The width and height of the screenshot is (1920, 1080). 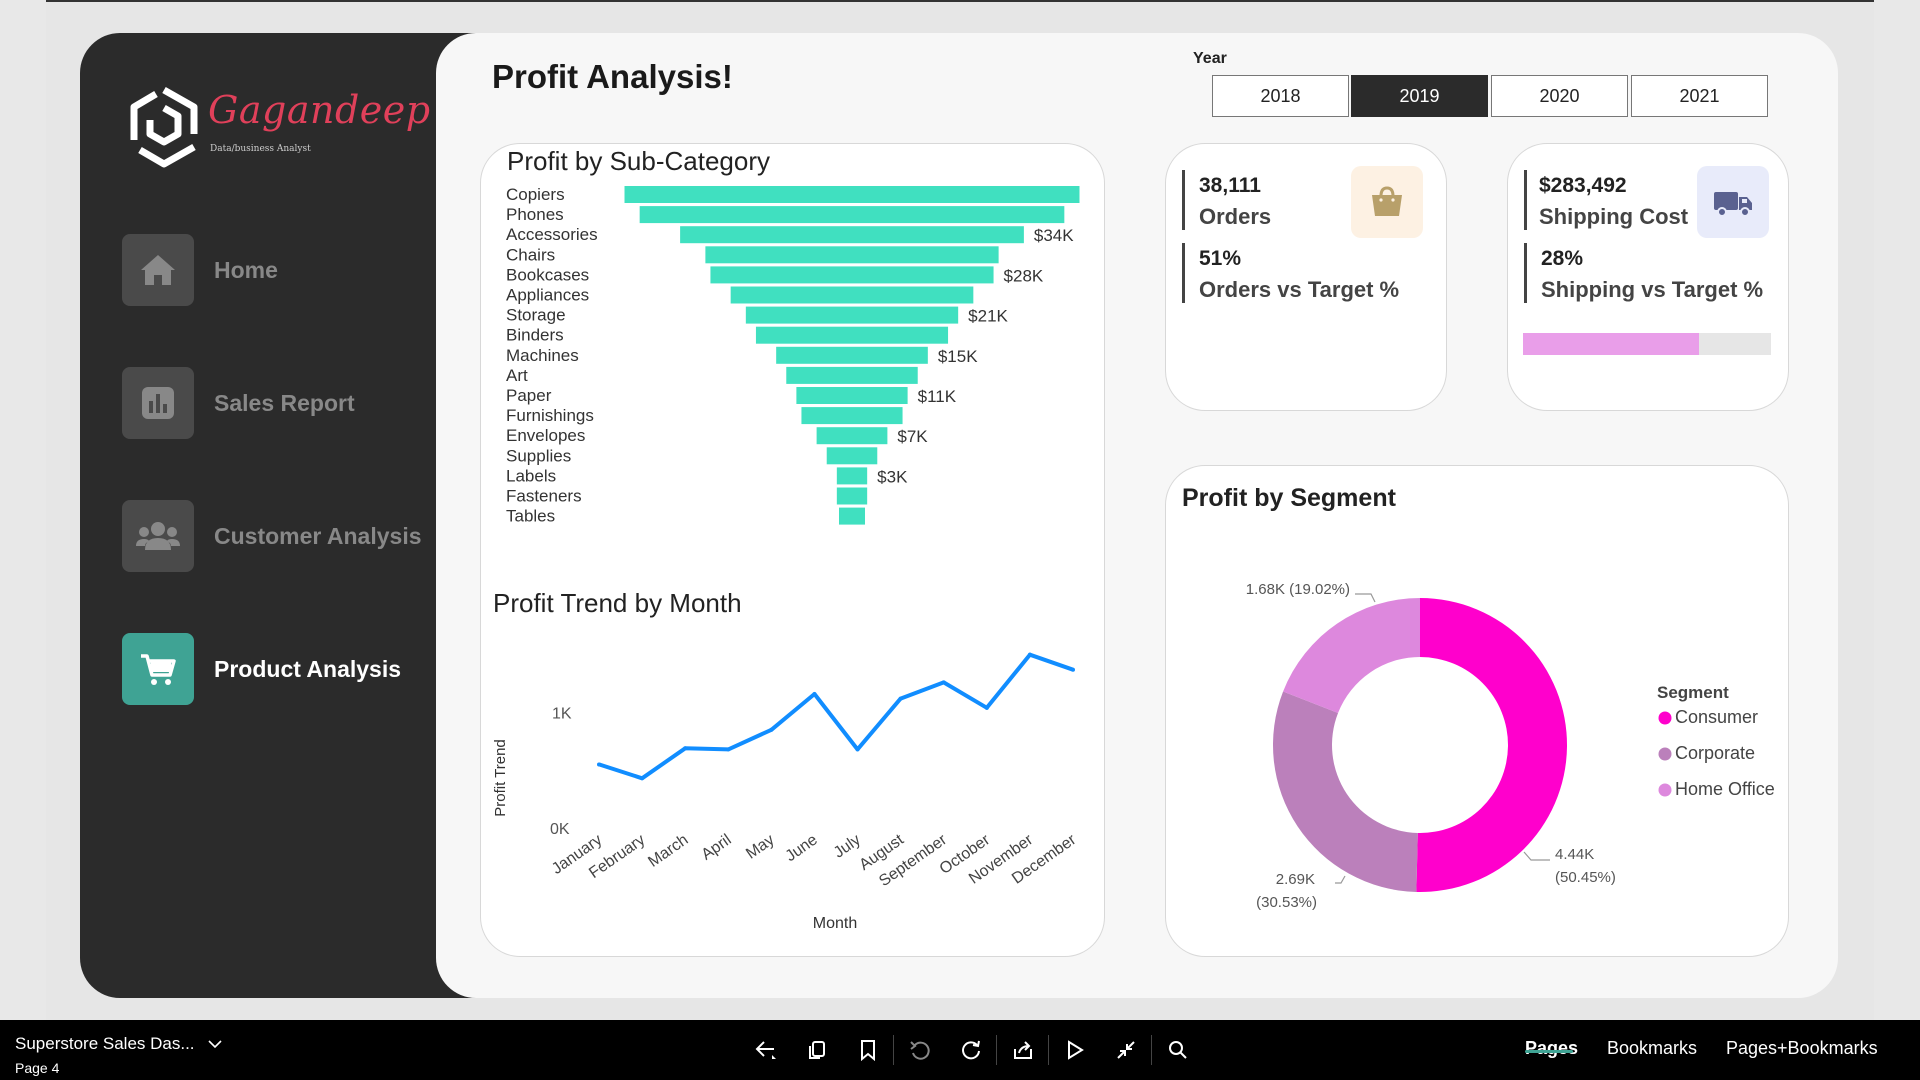 I want to click on year-option-2020: 2020, so click(x=1559, y=96).